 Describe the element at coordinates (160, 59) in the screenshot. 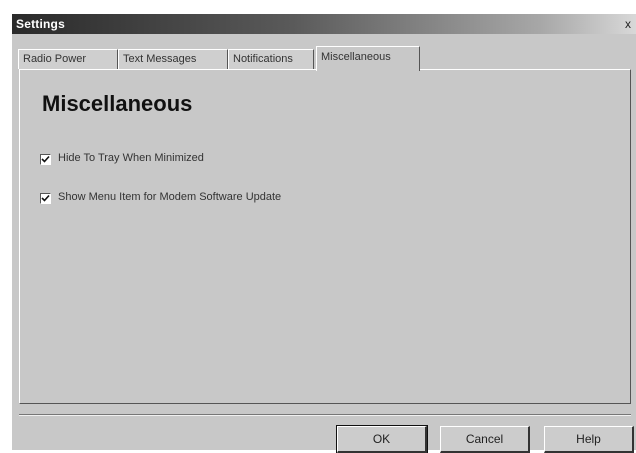

I see `tab-label: Text Messages` at that location.